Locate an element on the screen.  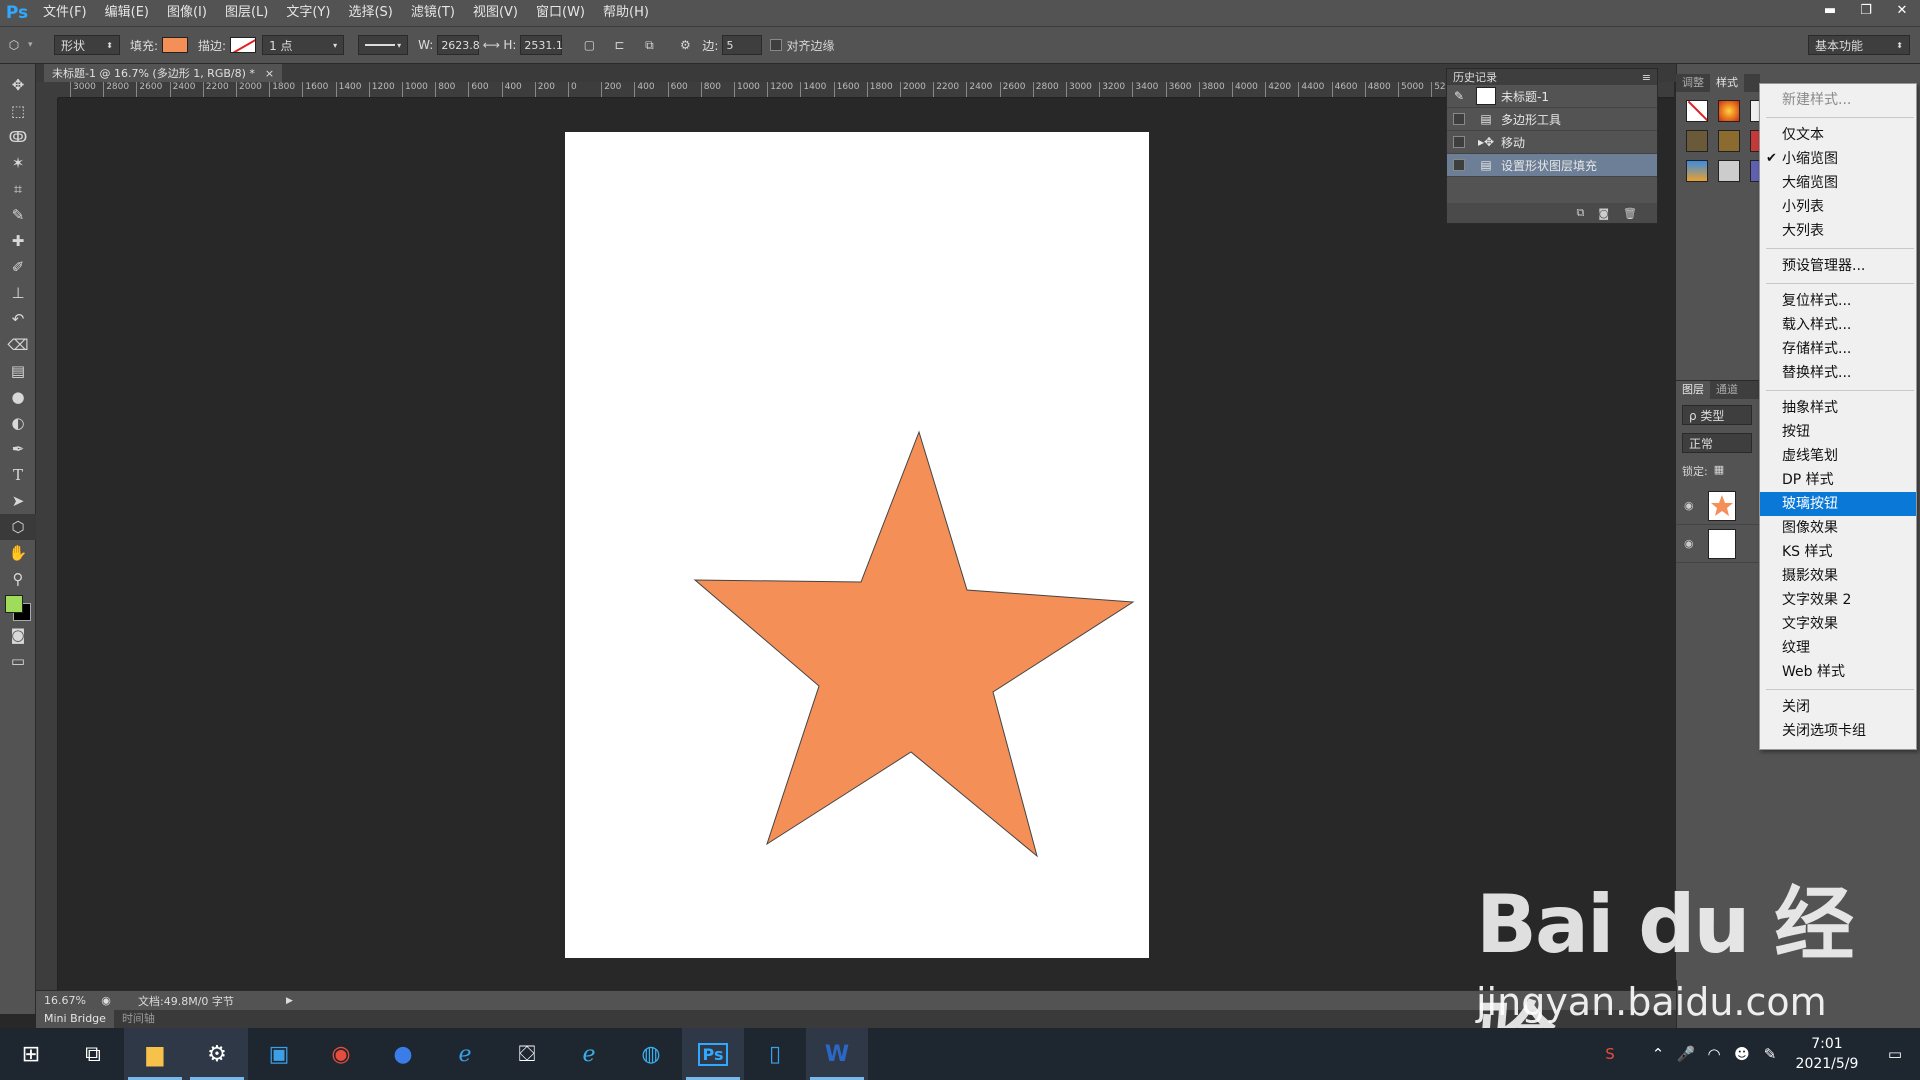
menu-ks-styles: KS 样式 is located at coordinates (1838, 552).